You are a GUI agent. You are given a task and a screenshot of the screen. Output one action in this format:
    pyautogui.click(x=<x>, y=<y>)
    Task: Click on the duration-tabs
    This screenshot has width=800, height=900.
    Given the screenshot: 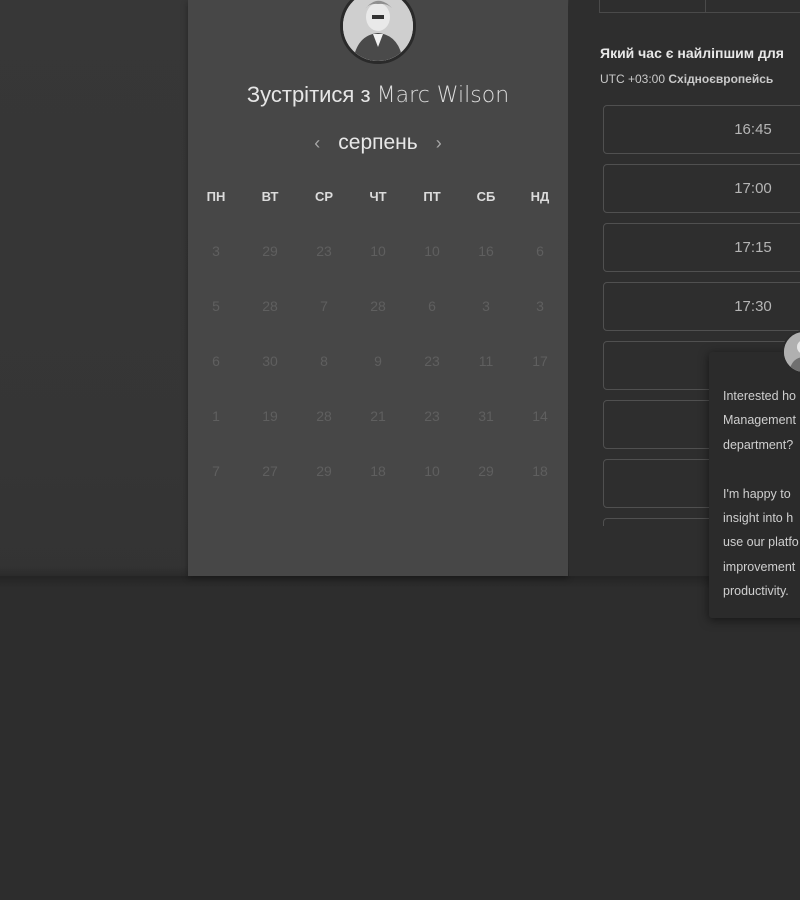 What is the action you would take?
    pyautogui.click(x=699, y=6)
    